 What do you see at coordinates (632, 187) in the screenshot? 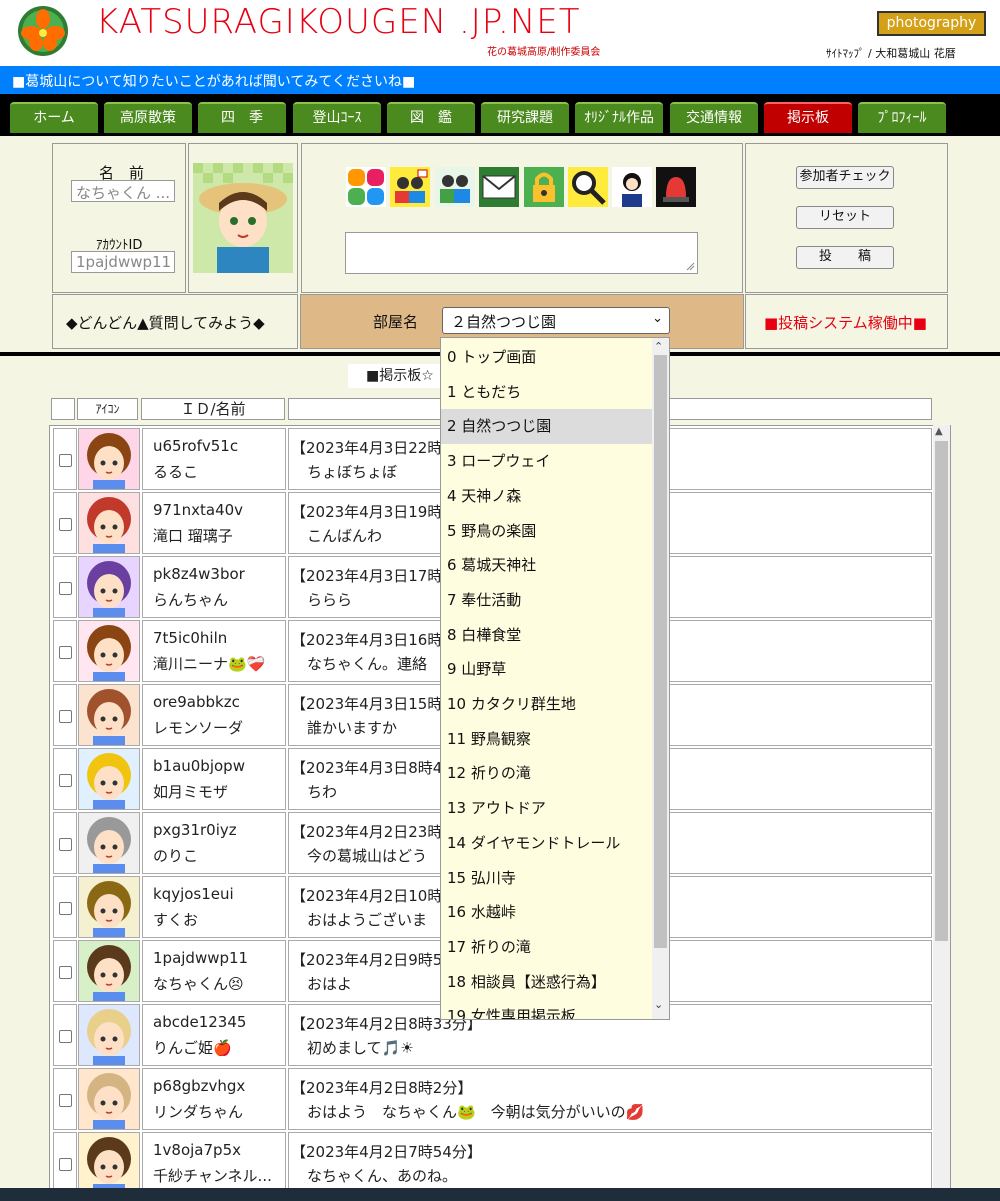
I see `person-icon` at bounding box center [632, 187].